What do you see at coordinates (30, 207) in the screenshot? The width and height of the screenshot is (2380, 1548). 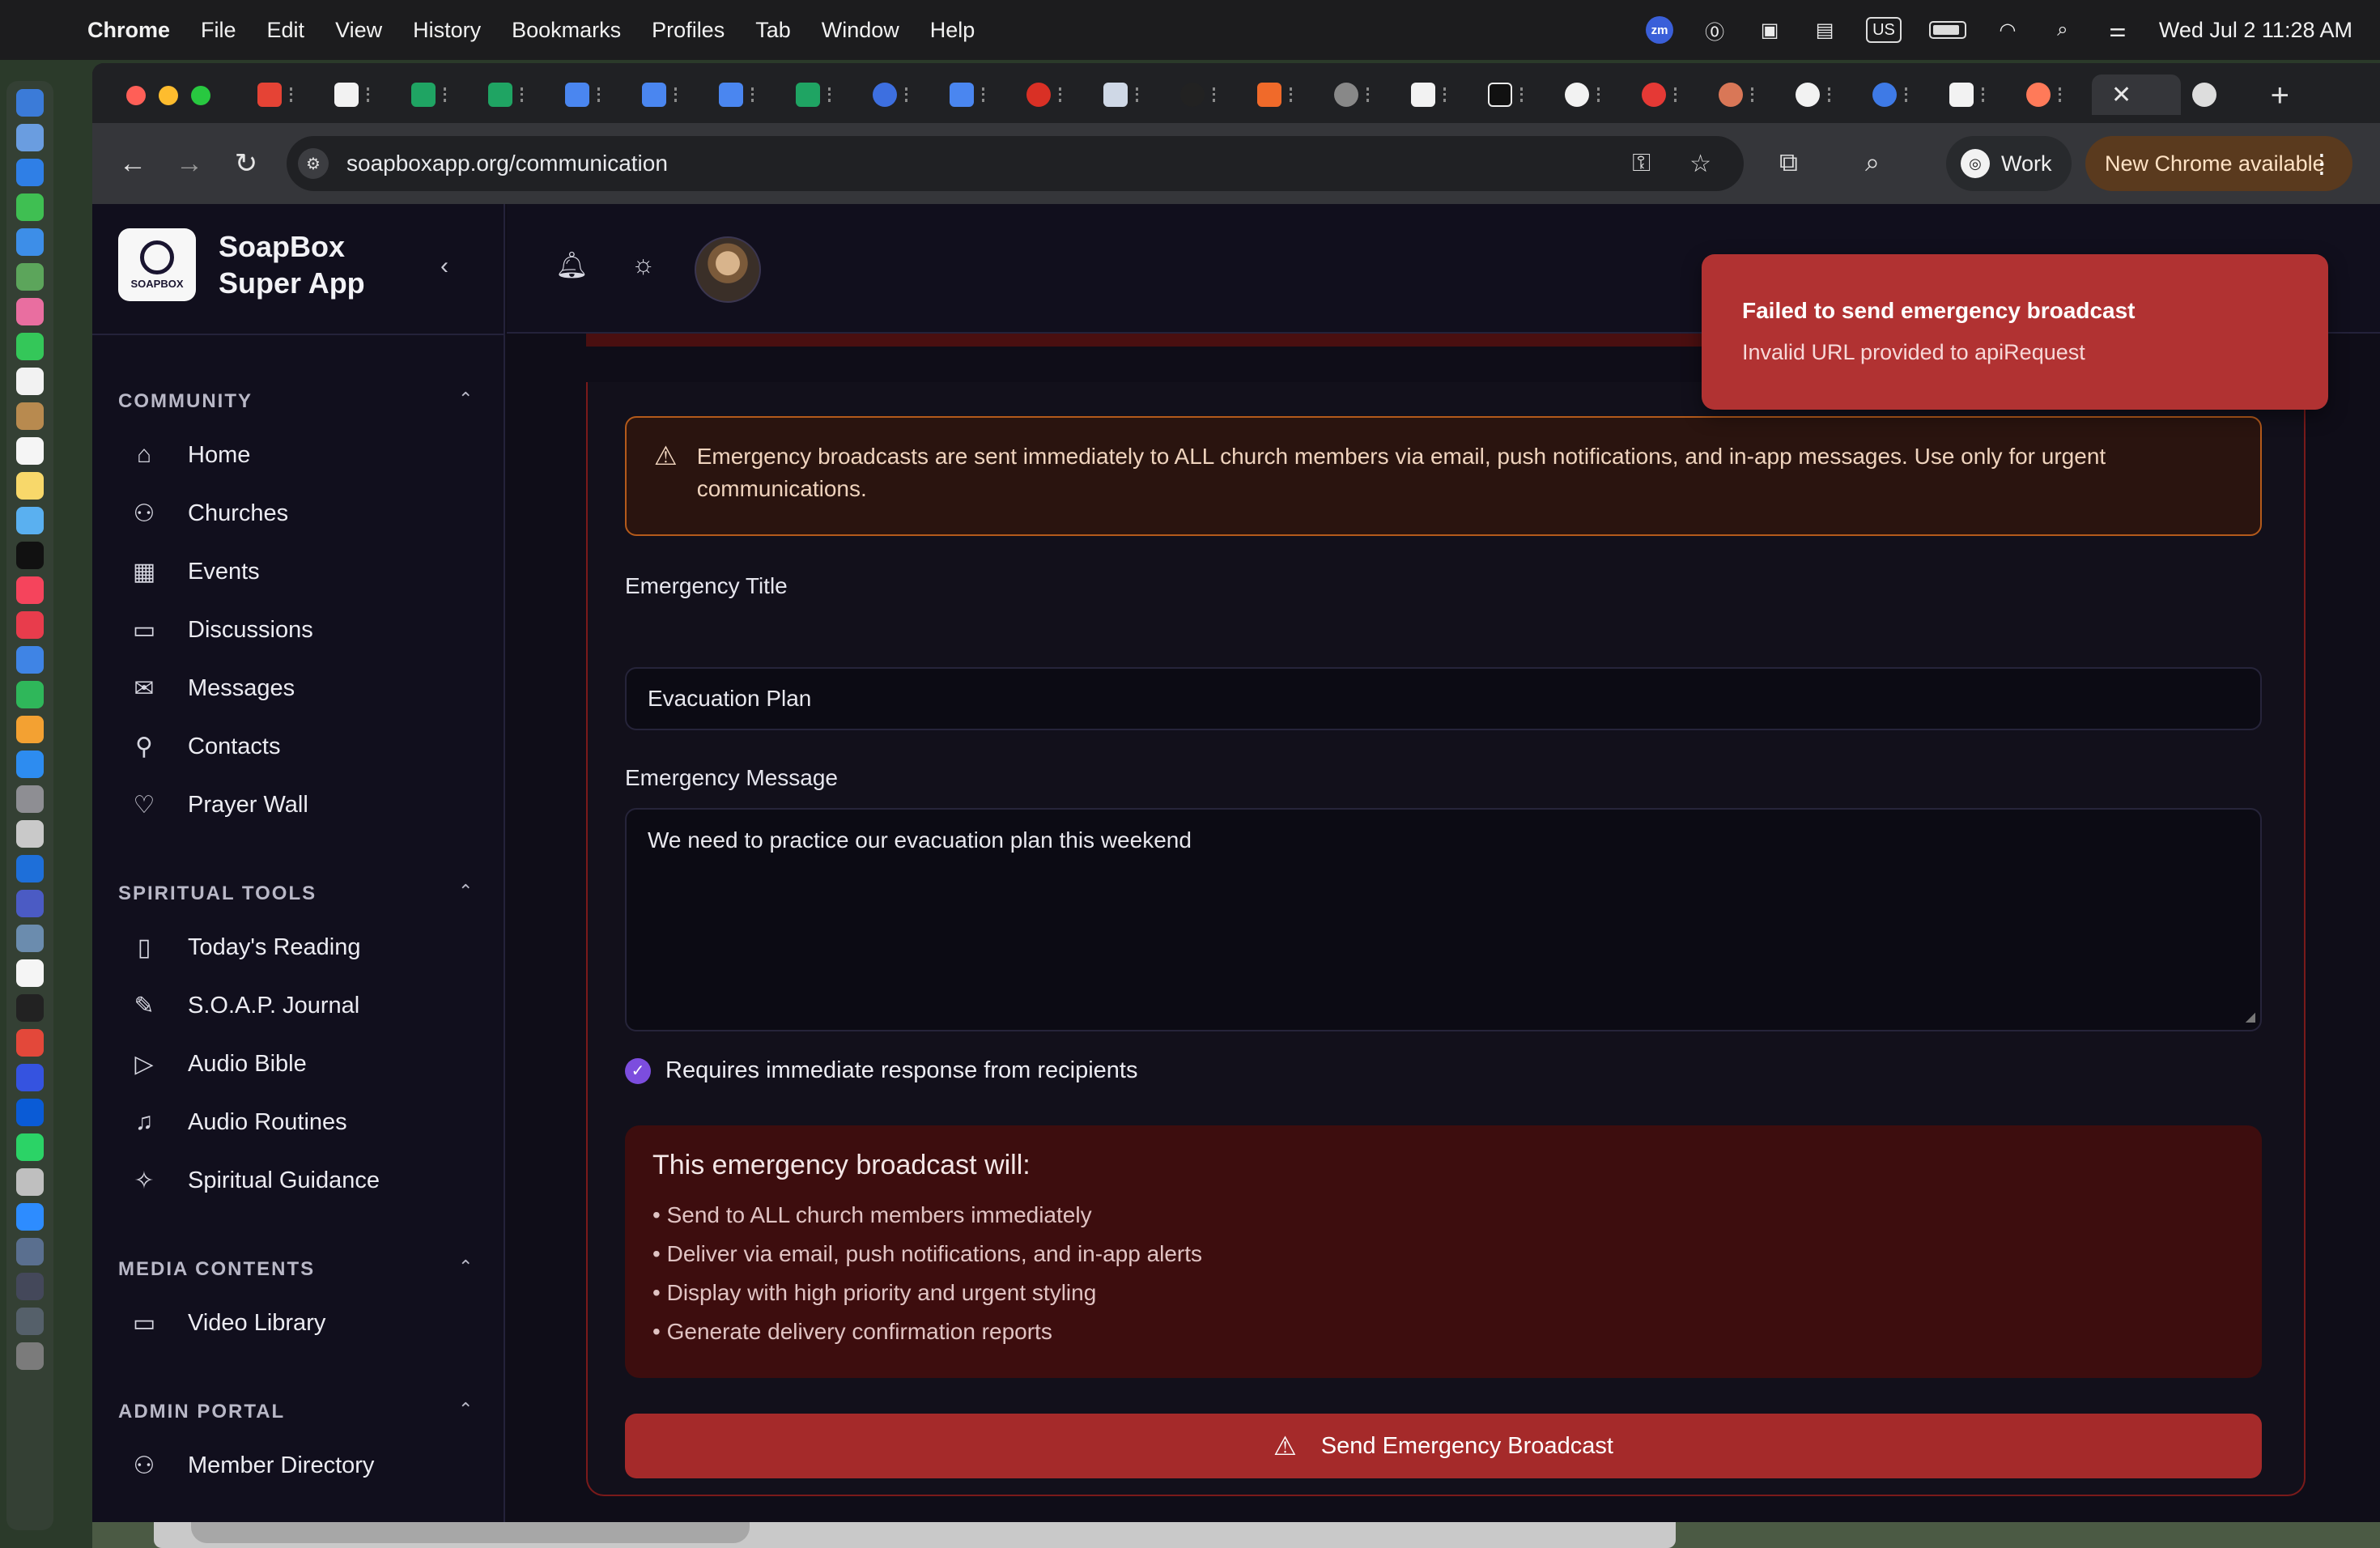 I see `messages-icon` at bounding box center [30, 207].